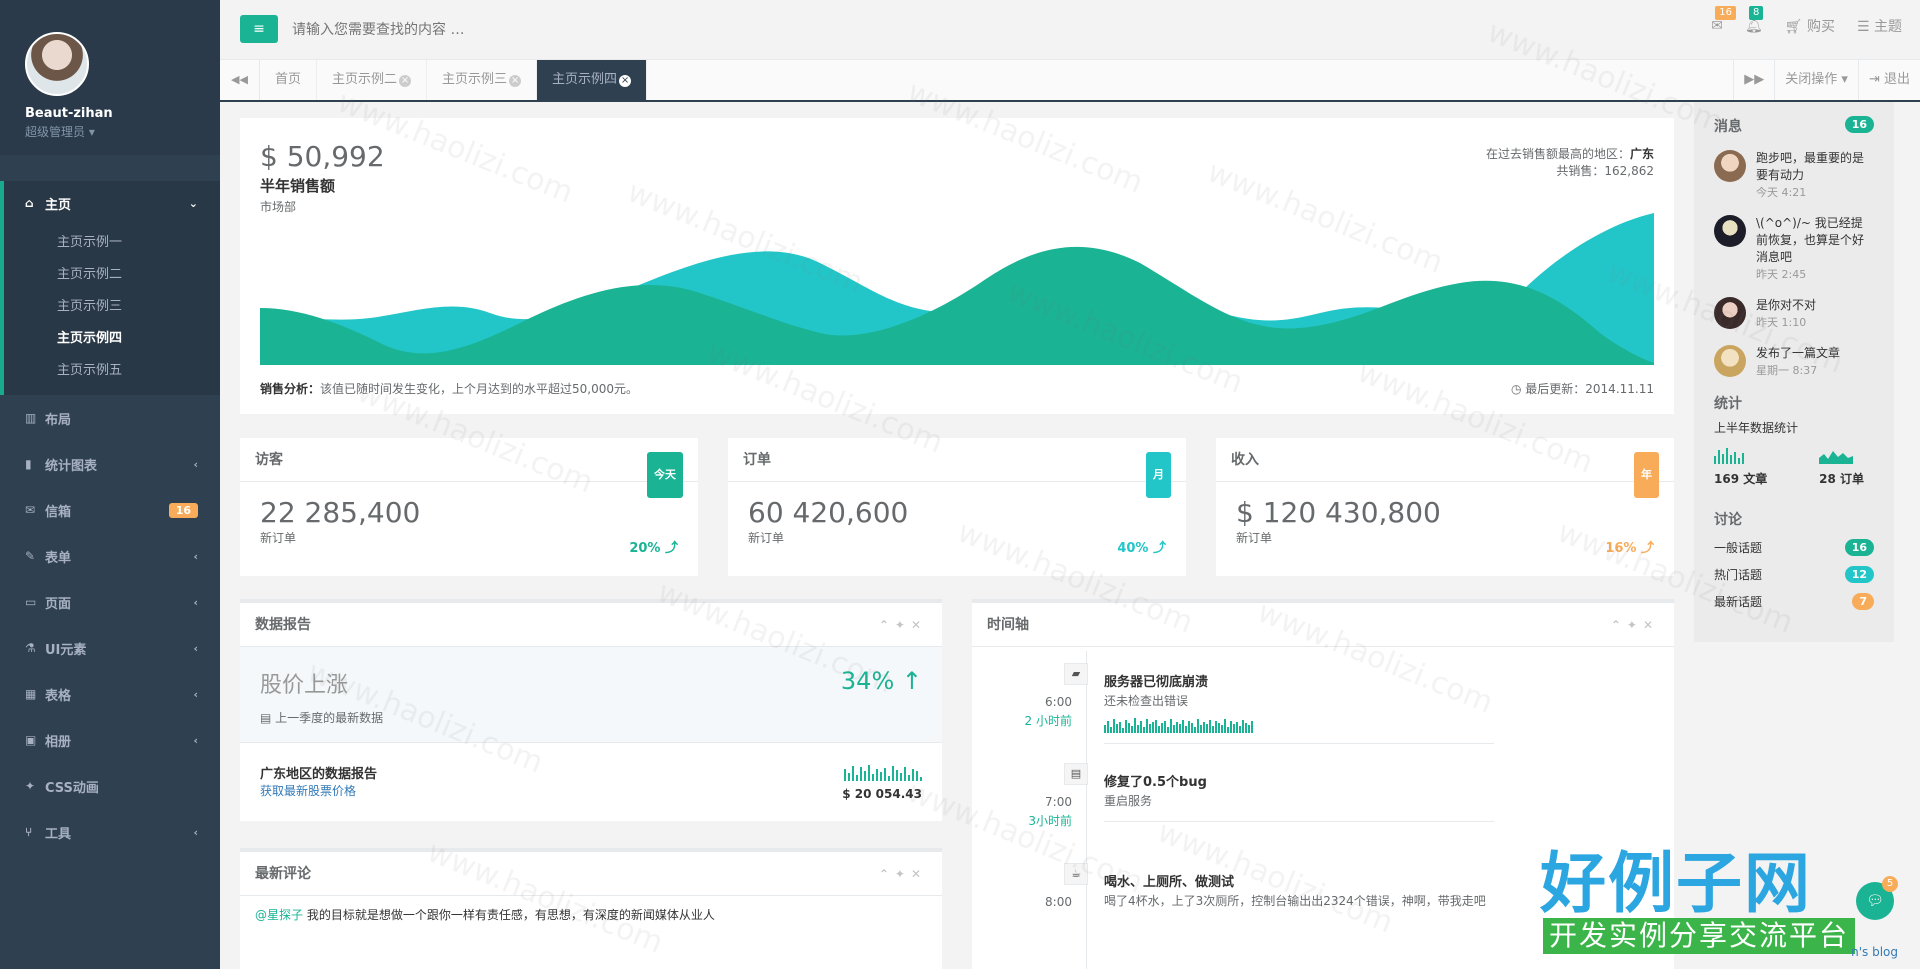  Describe the element at coordinates (591, 790) in the screenshot. I see `stock-price-link: 获取最新股票价格` at that location.